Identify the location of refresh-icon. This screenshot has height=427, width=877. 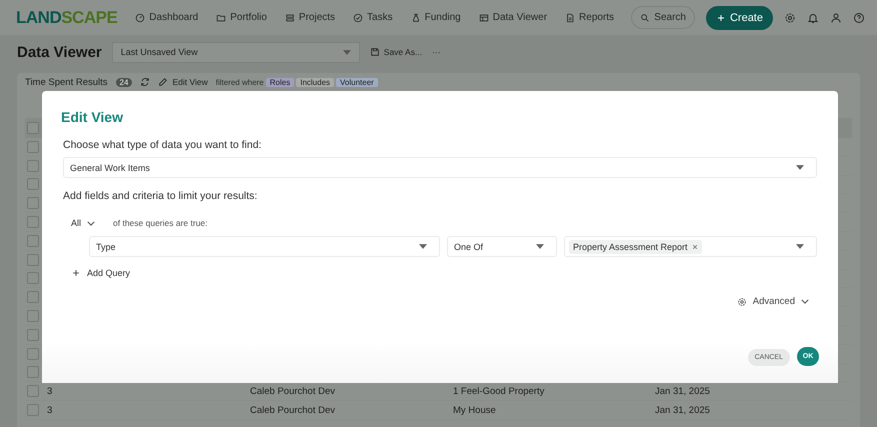
(145, 82).